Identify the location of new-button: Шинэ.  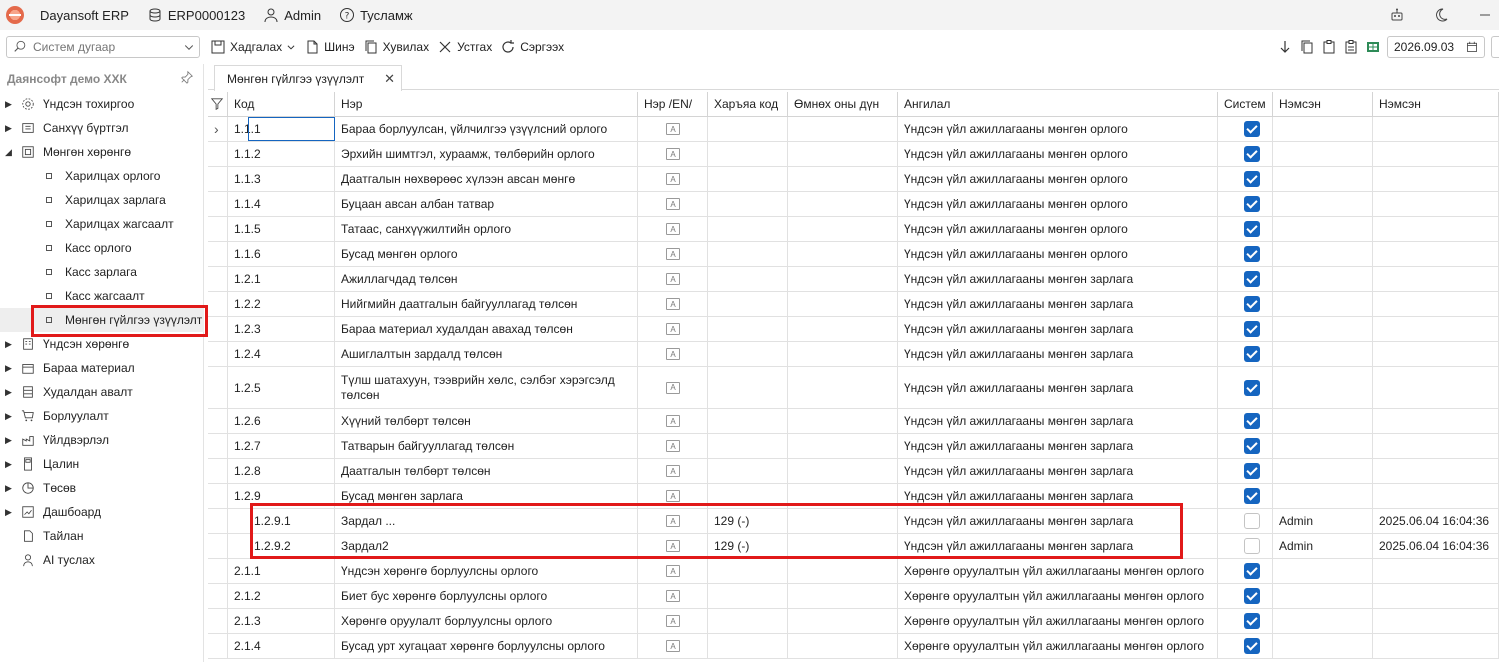
(329, 47).